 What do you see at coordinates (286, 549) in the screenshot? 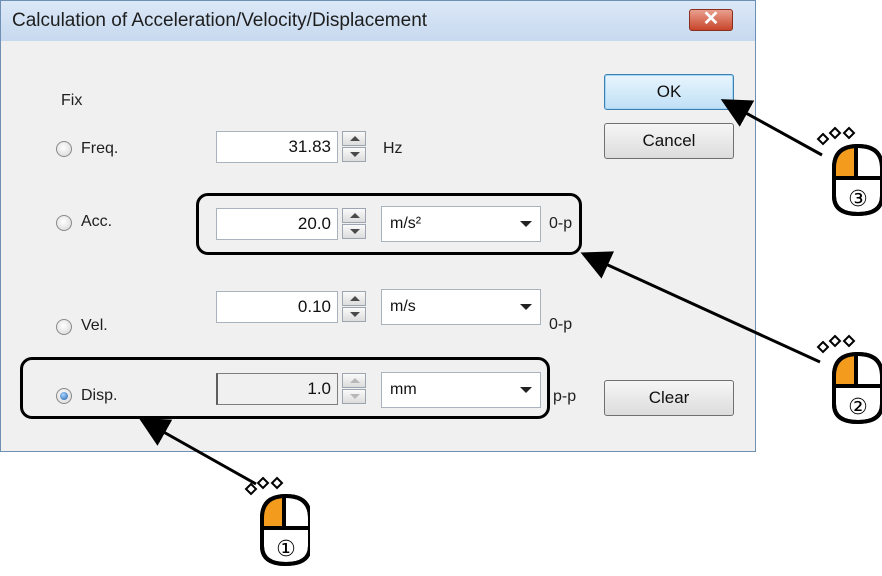
I see `step1-label: ①` at bounding box center [286, 549].